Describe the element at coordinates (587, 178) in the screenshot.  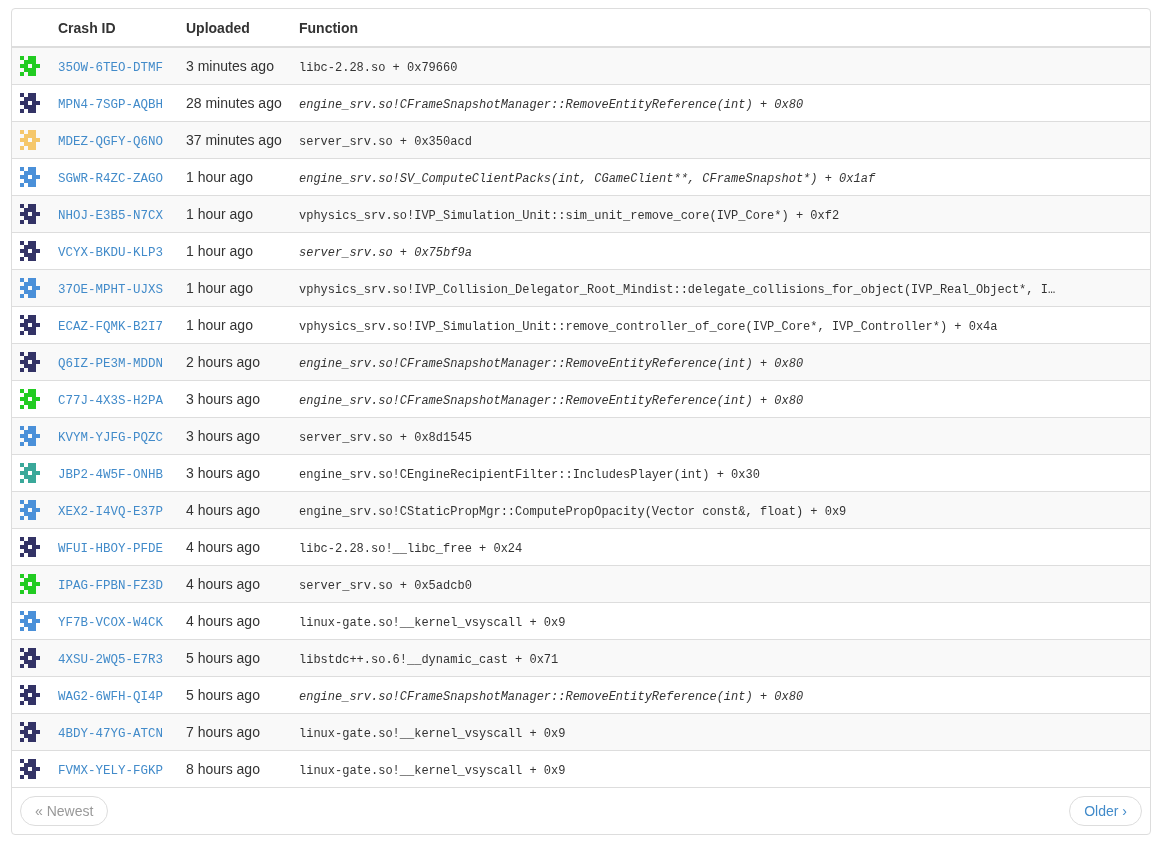
I see `function-name: engine_srv.so!SV_ComputeClientPacks(int, CGameClient**, CFrameSnapshot*) + 0x1af` at that location.